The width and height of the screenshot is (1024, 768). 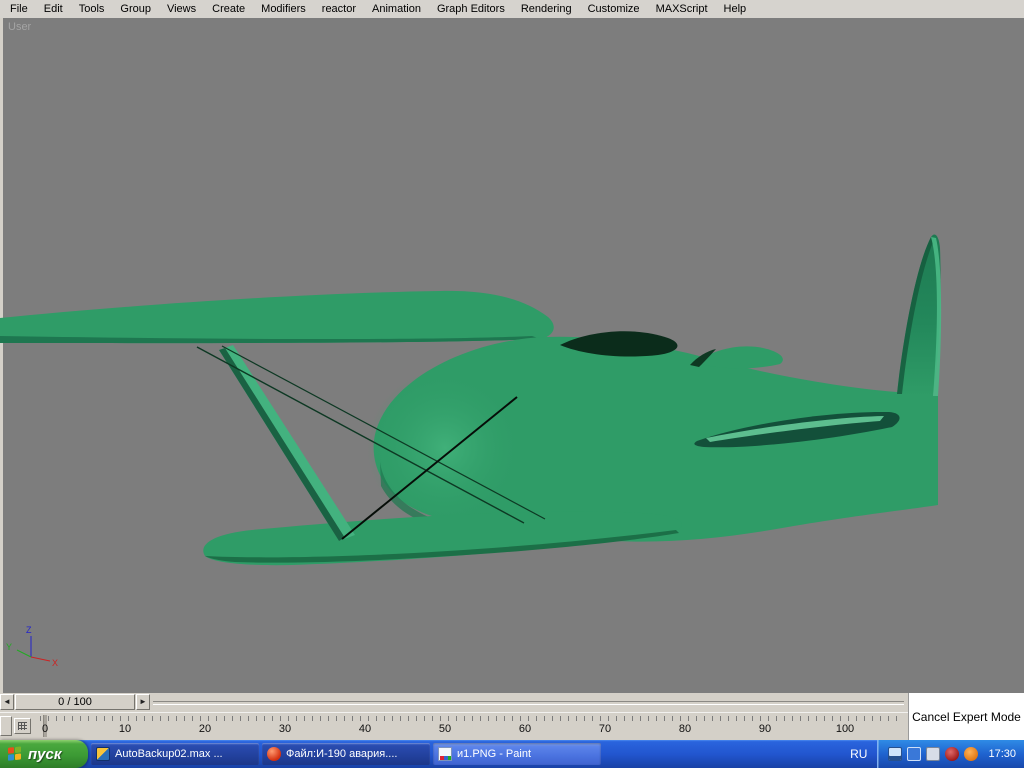 I want to click on menu-item-reactor: reactor, so click(x=339, y=9).